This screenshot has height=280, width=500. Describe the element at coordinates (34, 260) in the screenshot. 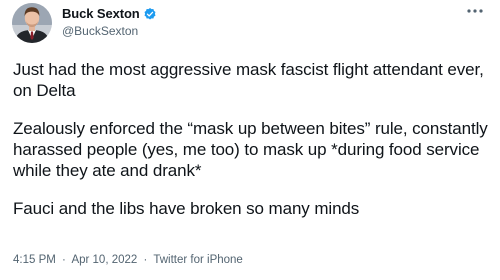

I see `tweet-time: 4:15 PM` at that location.